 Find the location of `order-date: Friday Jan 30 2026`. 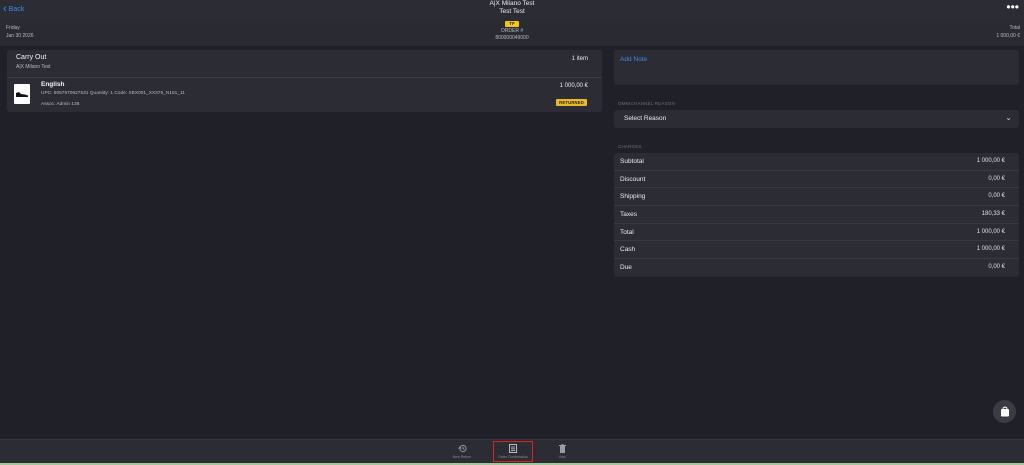

order-date: Friday Jan 30 2026 is located at coordinates (20, 32).